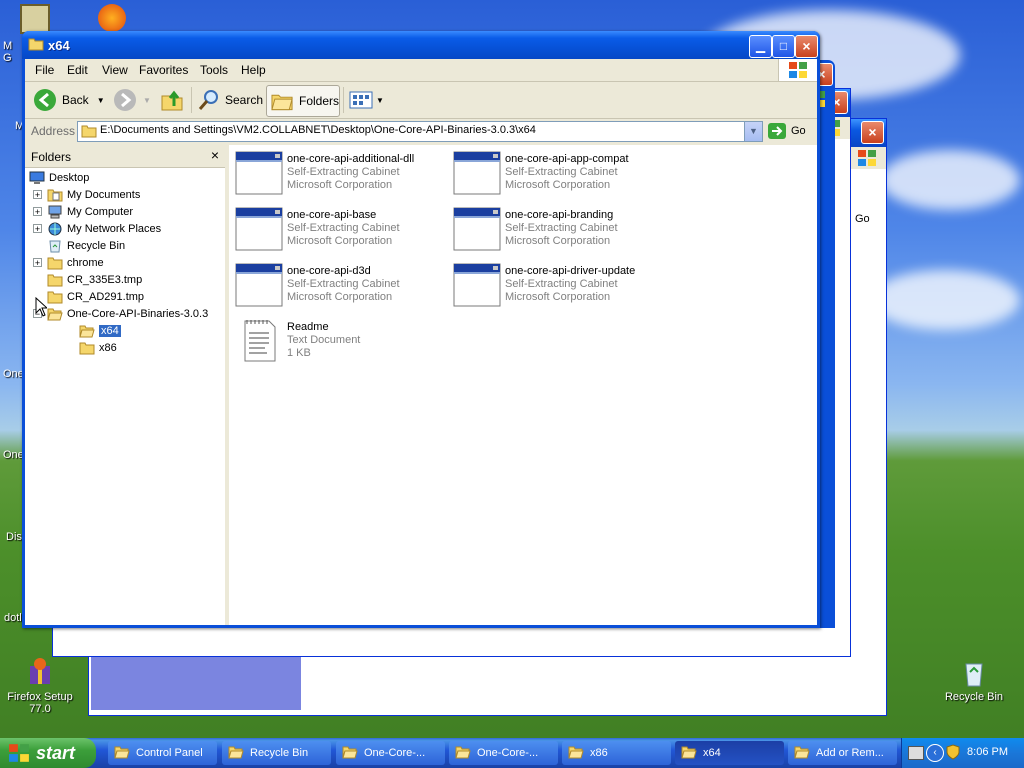  Describe the element at coordinates (40, 685) in the screenshot. I see `desktop-icon-firefox-setup: Firefox Setup 77.0` at that location.